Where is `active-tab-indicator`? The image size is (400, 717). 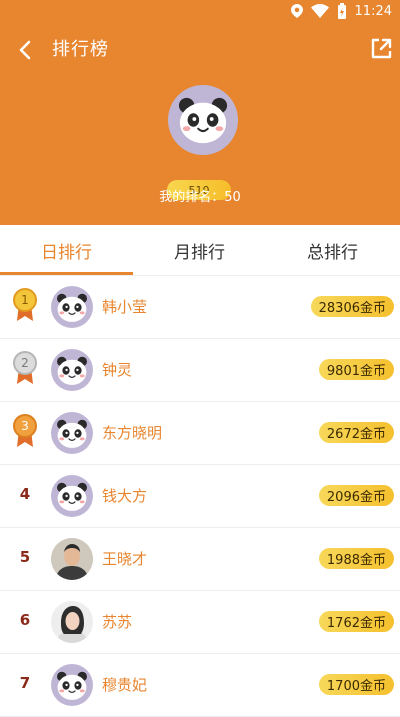 active-tab-indicator is located at coordinates (66, 273).